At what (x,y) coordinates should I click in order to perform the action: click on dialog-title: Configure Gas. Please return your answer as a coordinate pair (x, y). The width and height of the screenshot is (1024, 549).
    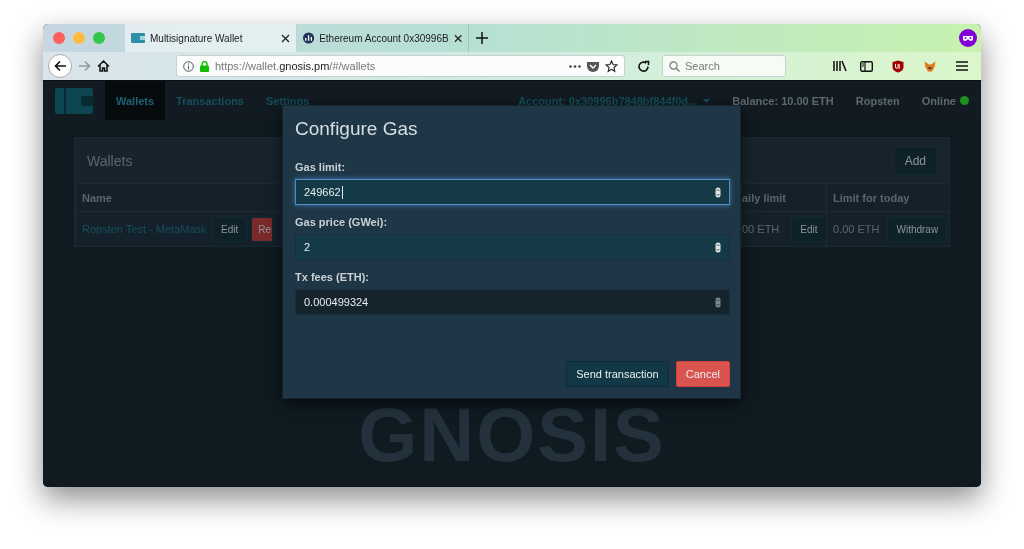
    Looking at the image, I should click on (357, 129).